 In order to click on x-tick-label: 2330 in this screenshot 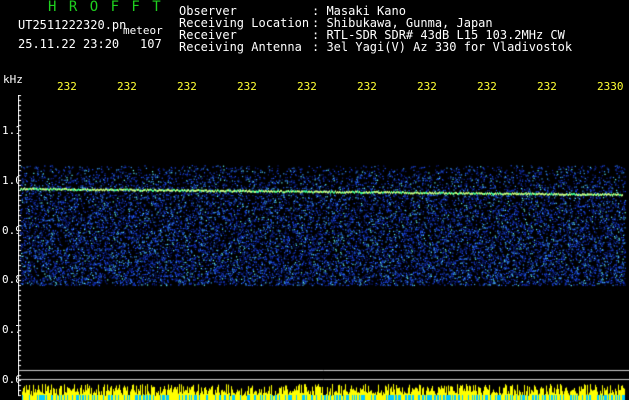, I will do `click(610, 86)`.